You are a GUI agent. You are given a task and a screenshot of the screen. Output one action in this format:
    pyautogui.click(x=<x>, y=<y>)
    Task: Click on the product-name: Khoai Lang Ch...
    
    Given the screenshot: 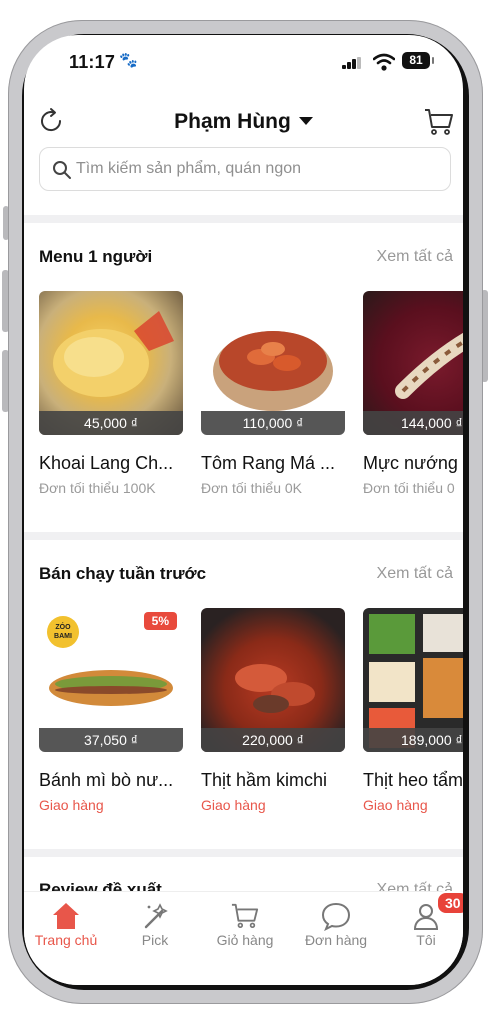 What is the action you would take?
    pyautogui.click(x=106, y=463)
    